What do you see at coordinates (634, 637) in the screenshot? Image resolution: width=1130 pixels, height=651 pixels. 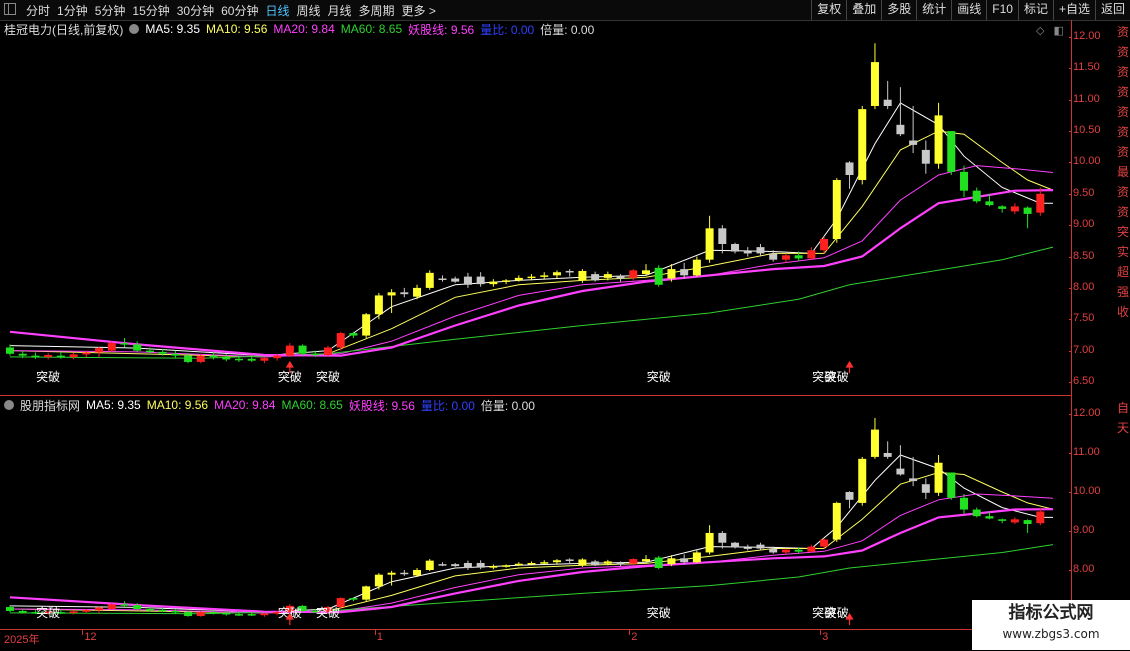 I see `date-tick: 2` at bounding box center [634, 637].